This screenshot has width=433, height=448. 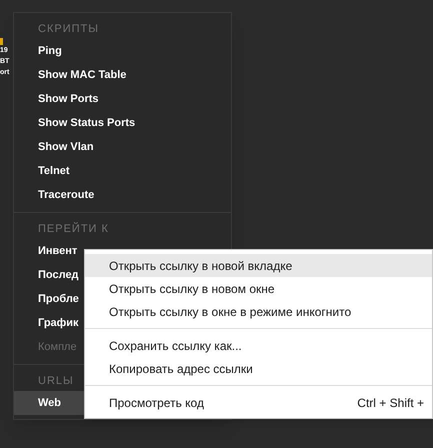 I want to click on menu-item: Ping, so click(x=122, y=51).